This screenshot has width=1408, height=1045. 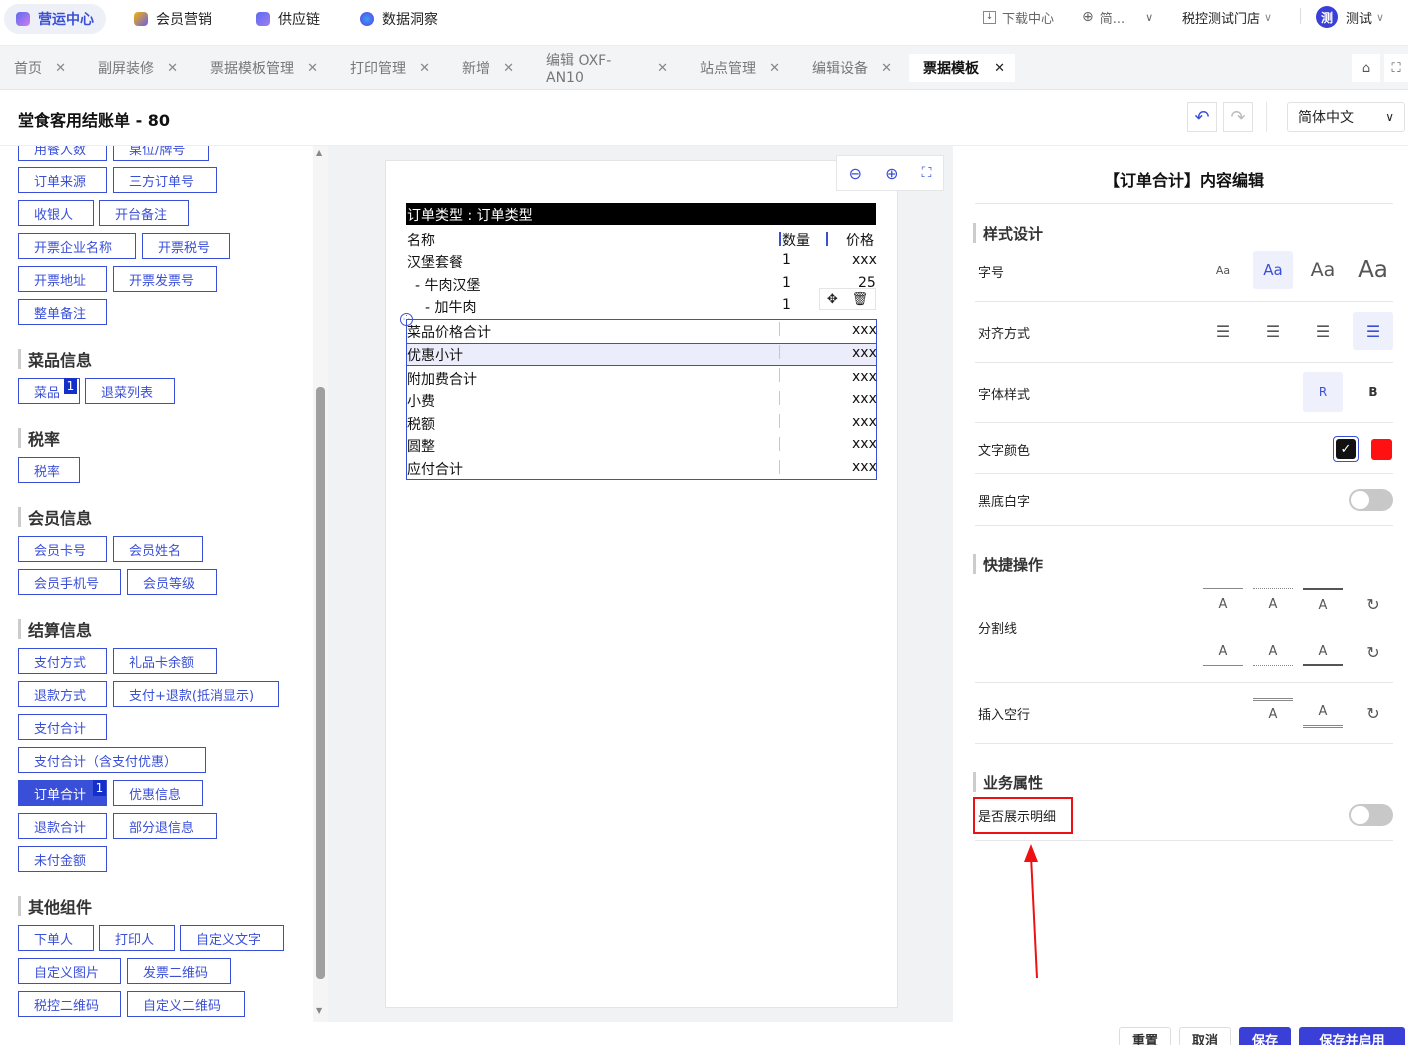 What do you see at coordinates (179, 971) in the screenshot?
I see `component-invoice-qrcode: 发票二维码` at bounding box center [179, 971].